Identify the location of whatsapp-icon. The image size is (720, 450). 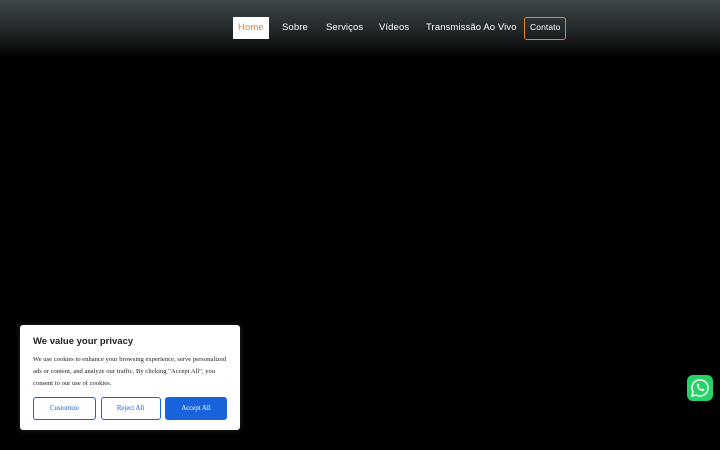
(699, 388).